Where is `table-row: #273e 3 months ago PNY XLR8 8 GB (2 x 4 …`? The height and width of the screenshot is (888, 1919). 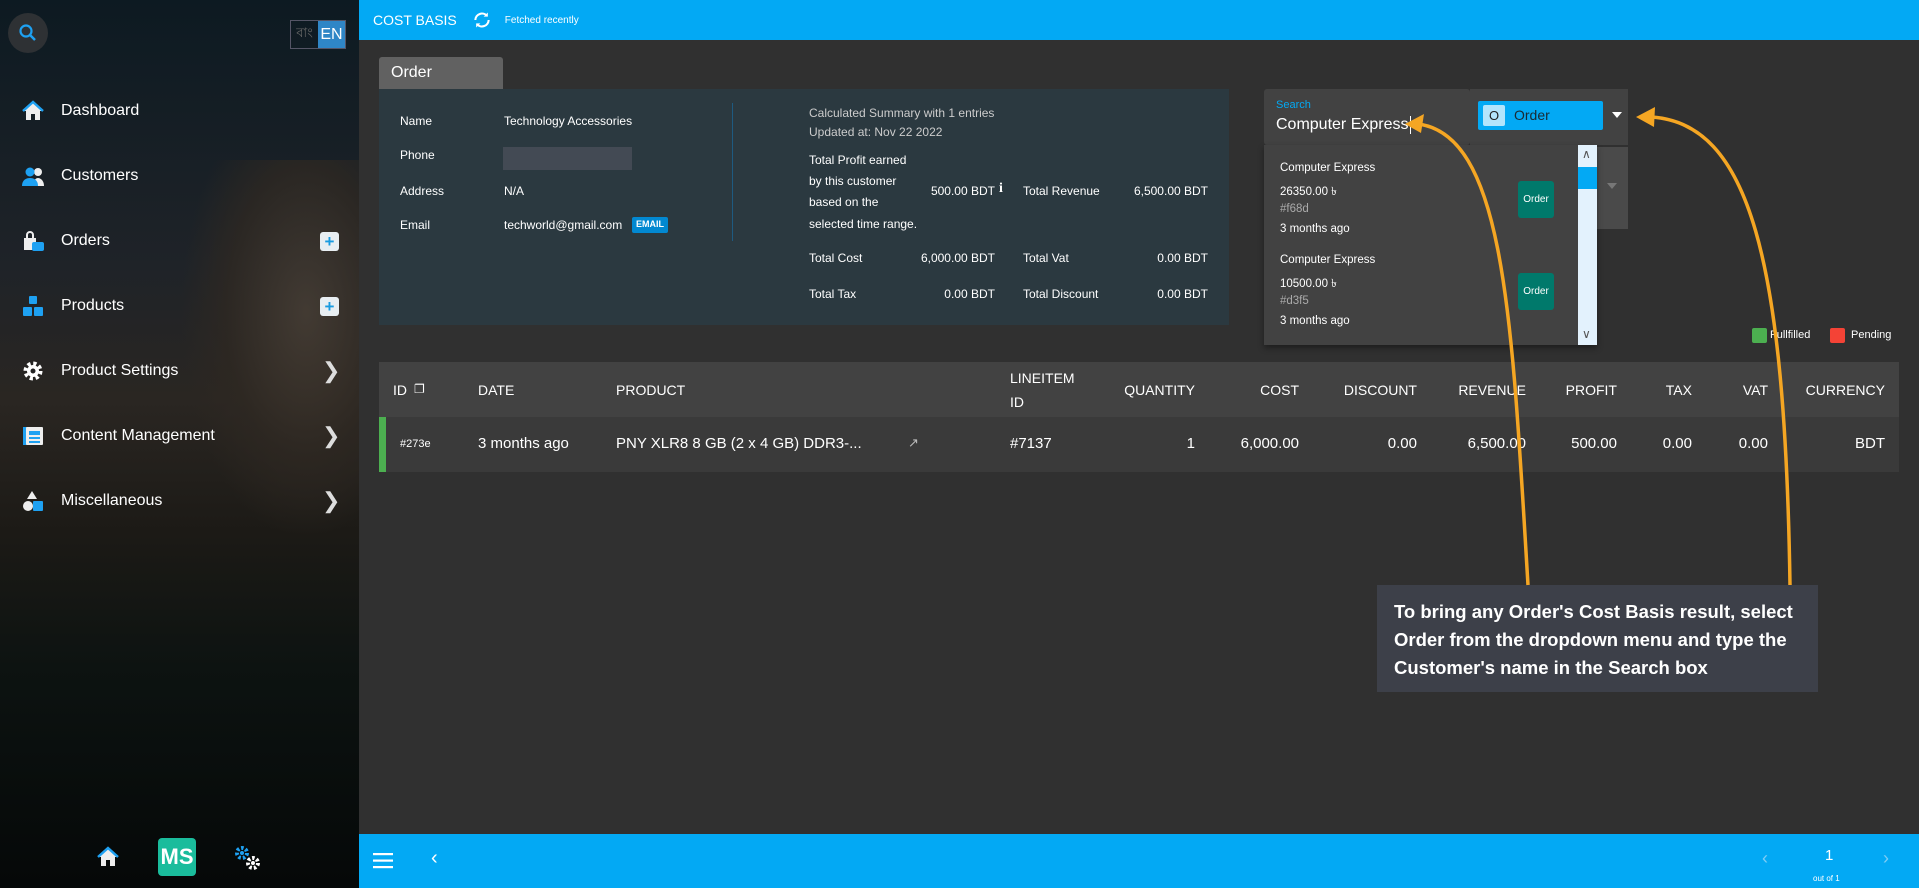 table-row: #273e 3 months ago PNY XLR8 8 GB (2 x 4 … is located at coordinates (1139, 444).